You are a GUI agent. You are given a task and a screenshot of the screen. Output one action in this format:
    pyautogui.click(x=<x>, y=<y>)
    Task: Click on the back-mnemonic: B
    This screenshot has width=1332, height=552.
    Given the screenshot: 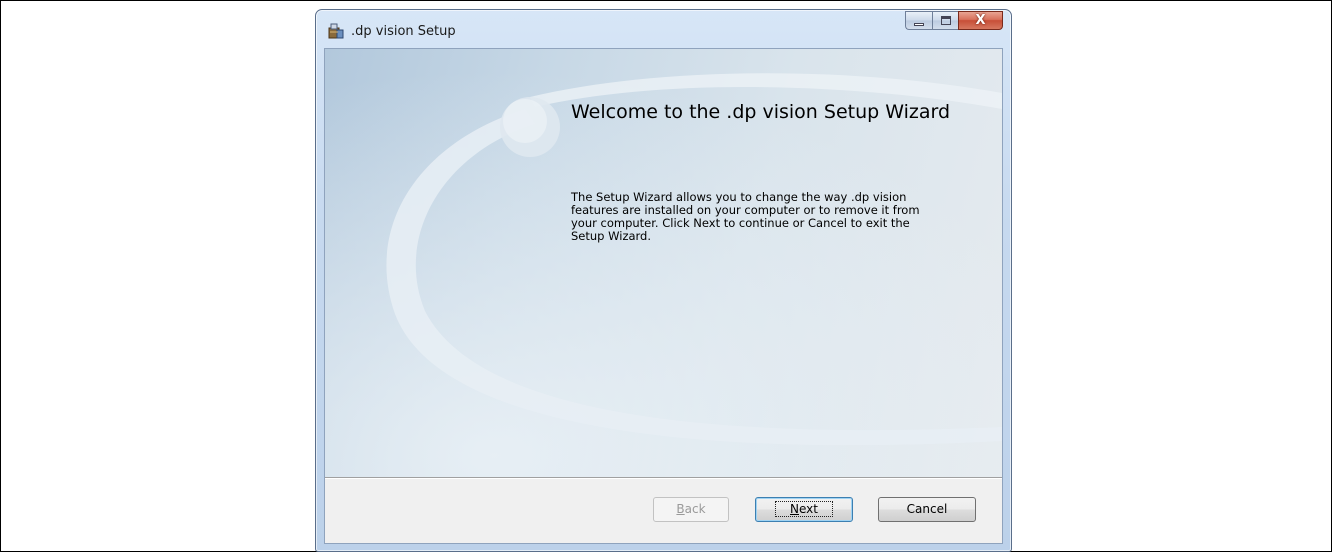 What is the action you would take?
    pyautogui.click(x=680, y=509)
    